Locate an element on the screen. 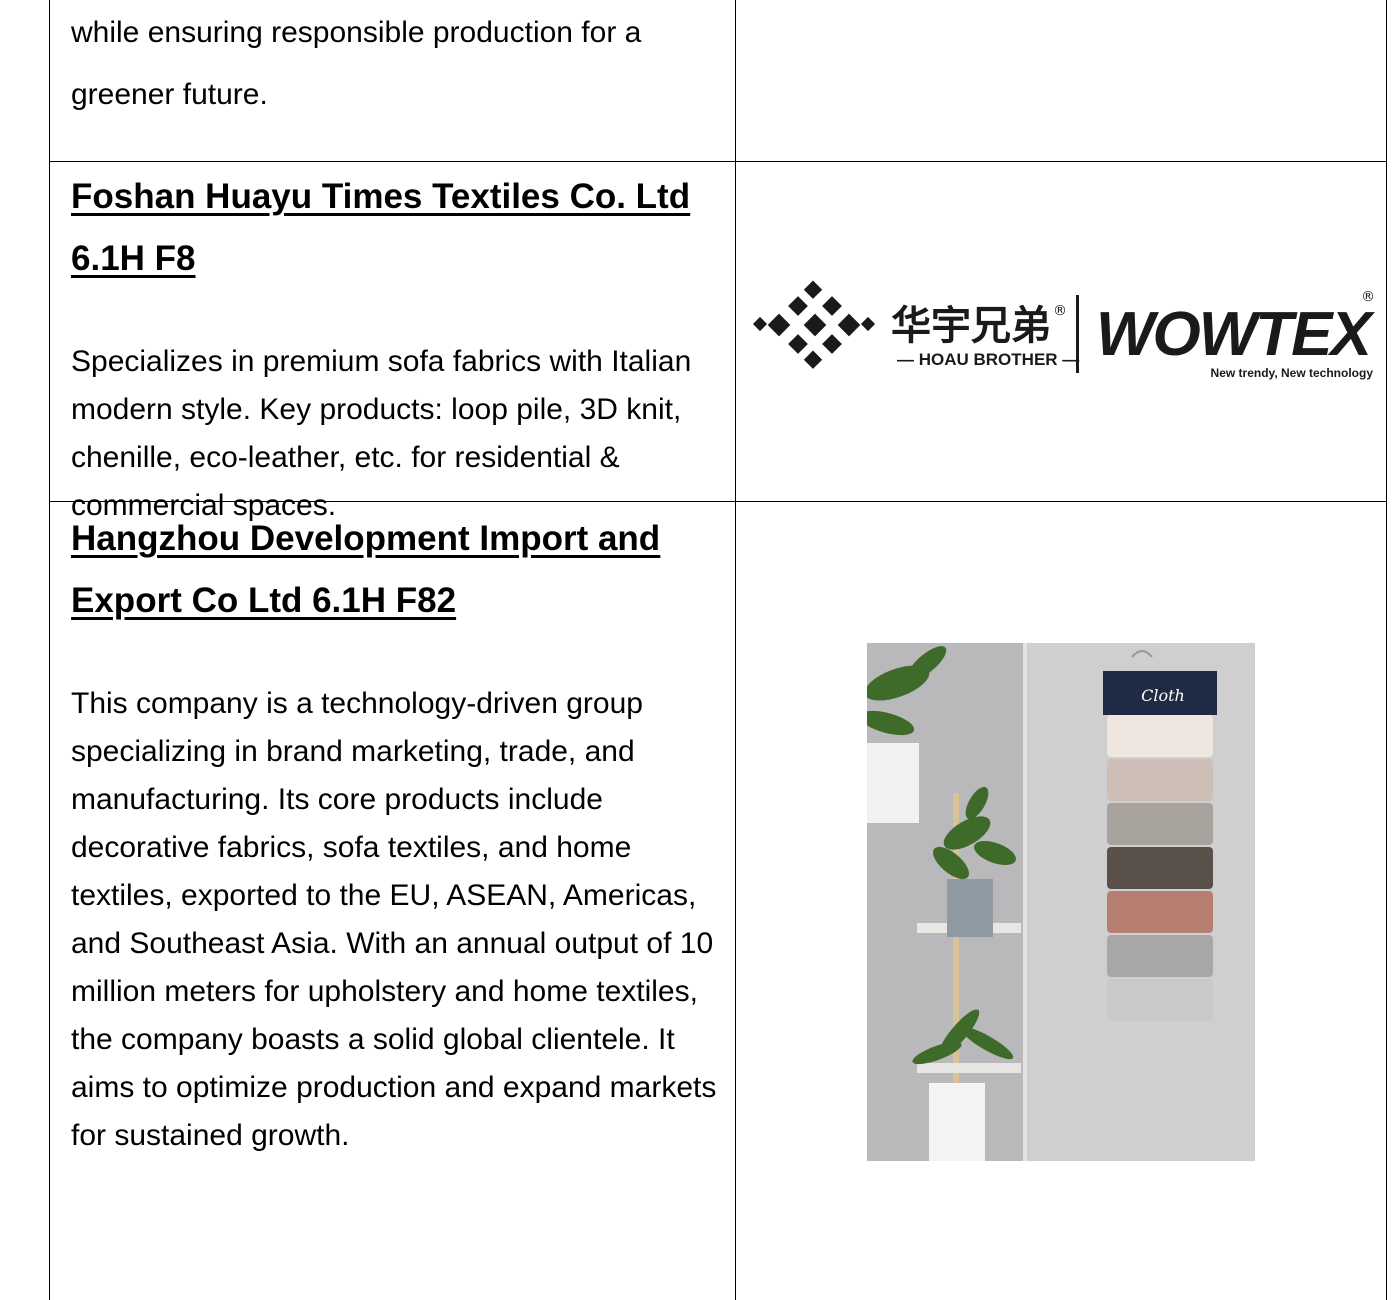 The image size is (1397, 1300). logo-chinese-brand: 华宇兄弟 is located at coordinates (971, 326).